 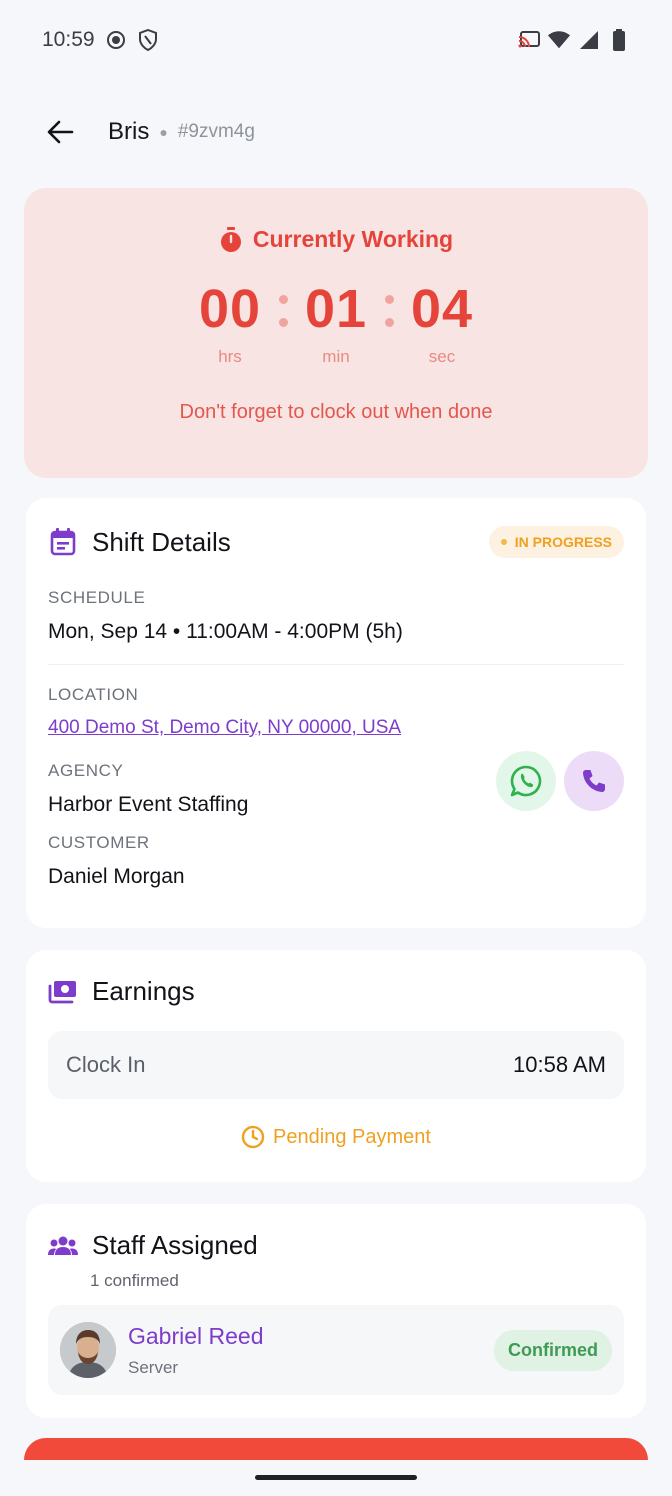 What do you see at coordinates (63, 542) in the screenshot?
I see `calendar-icon` at bounding box center [63, 542].